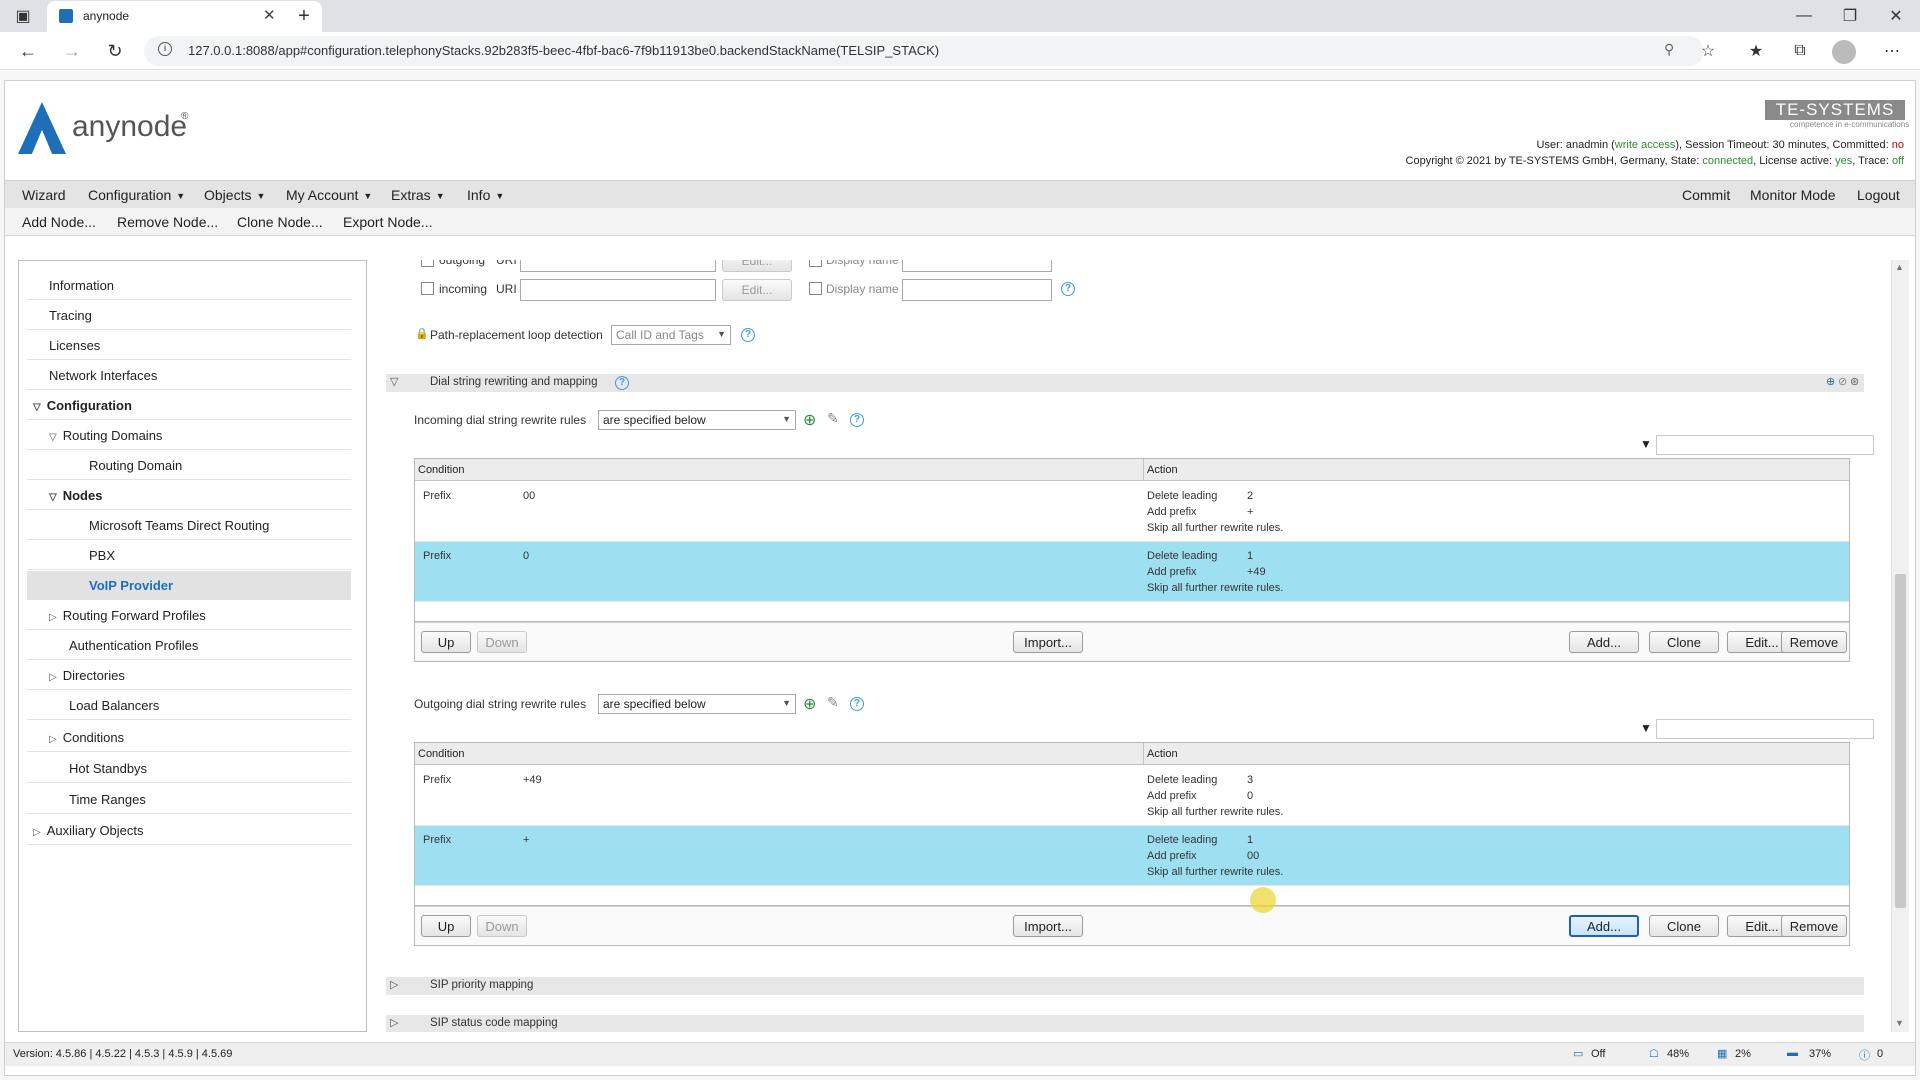  I want to click on menu-info: Info ▼, so click(485, 195).